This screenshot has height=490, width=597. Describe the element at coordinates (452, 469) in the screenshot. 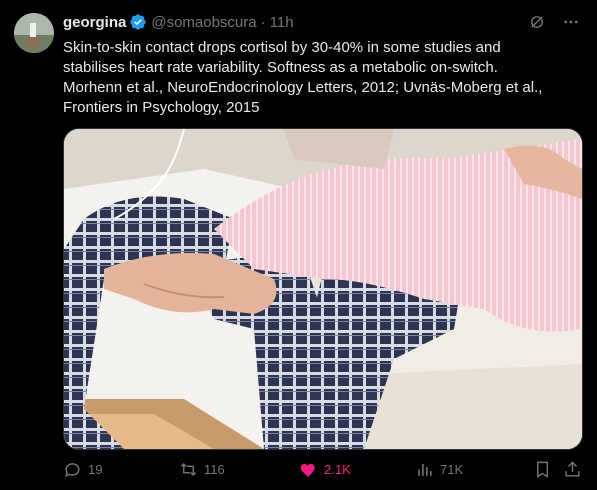

I see `views-count: 71K` at that location.